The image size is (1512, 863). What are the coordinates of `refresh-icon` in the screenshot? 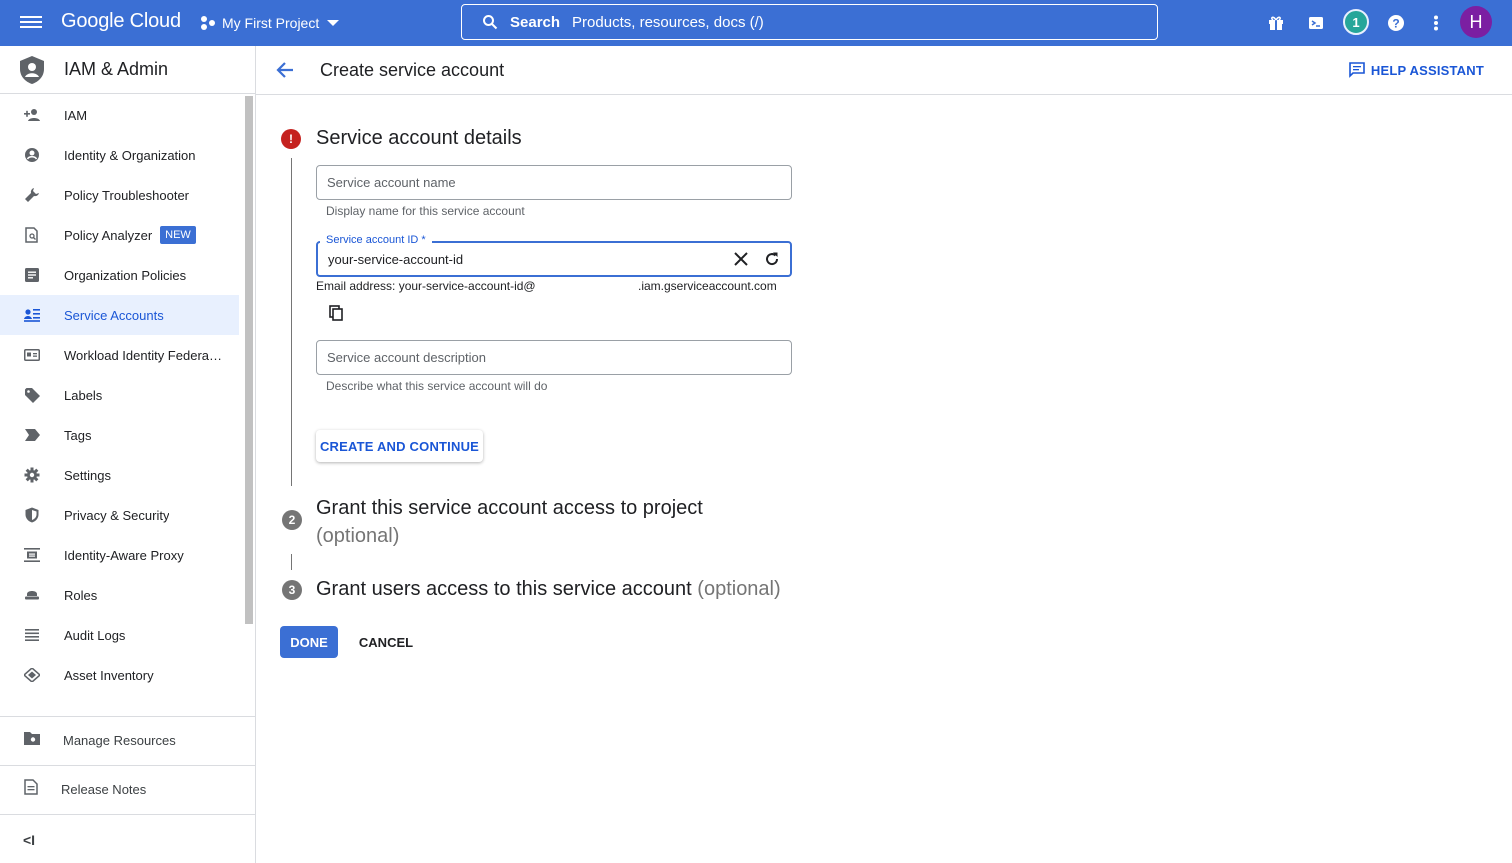 It's located at (772, 259).